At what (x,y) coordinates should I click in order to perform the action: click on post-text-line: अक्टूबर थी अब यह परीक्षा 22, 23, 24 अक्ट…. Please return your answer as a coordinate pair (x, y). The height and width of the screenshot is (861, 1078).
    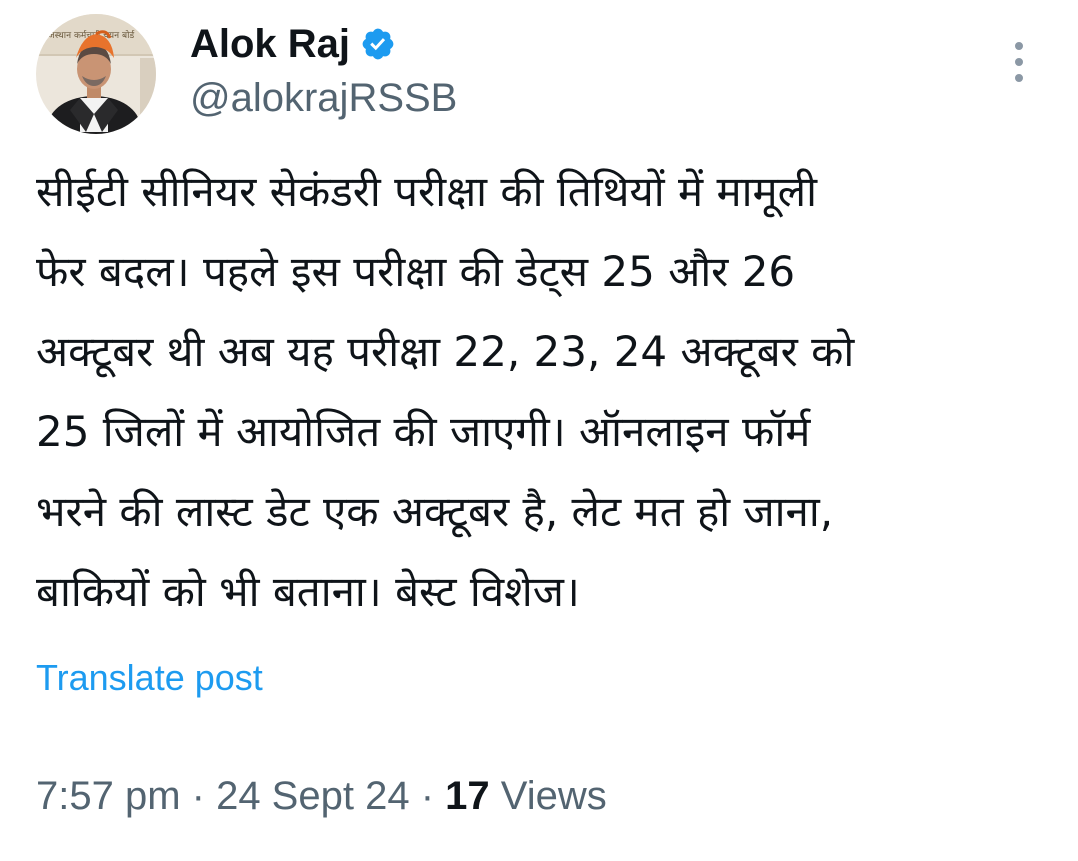
    Looking at the image, I should click on (445, 351).